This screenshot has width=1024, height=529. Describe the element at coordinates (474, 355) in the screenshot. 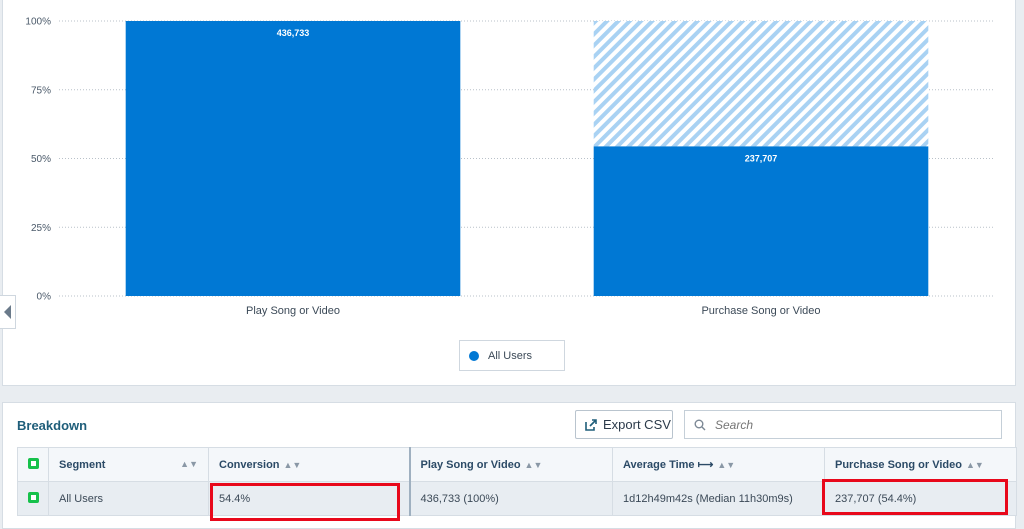

I see `legend-dot-icon` at that location.